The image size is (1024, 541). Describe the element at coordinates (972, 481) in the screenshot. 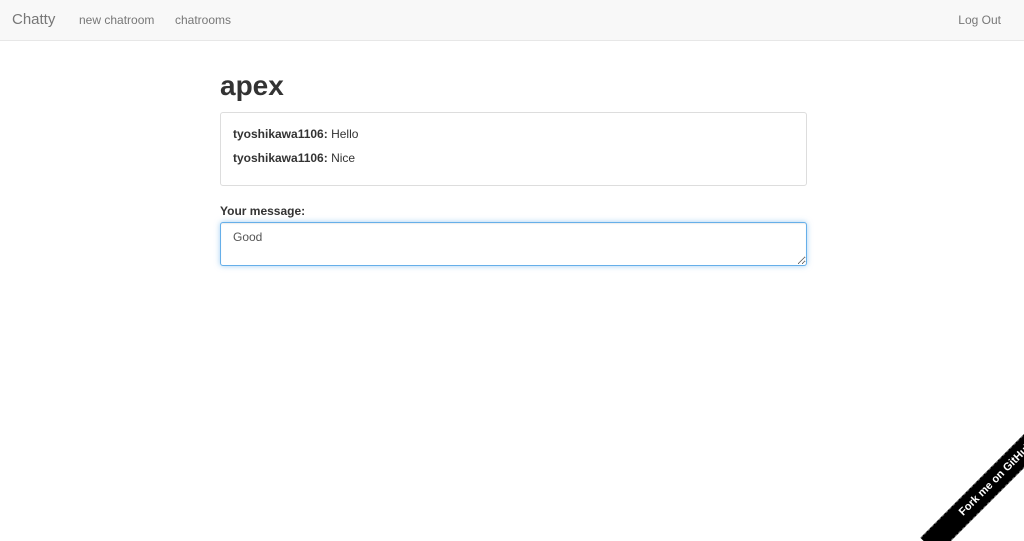

I see `fork-on-github-link: Fork me on GitHub` at that location.